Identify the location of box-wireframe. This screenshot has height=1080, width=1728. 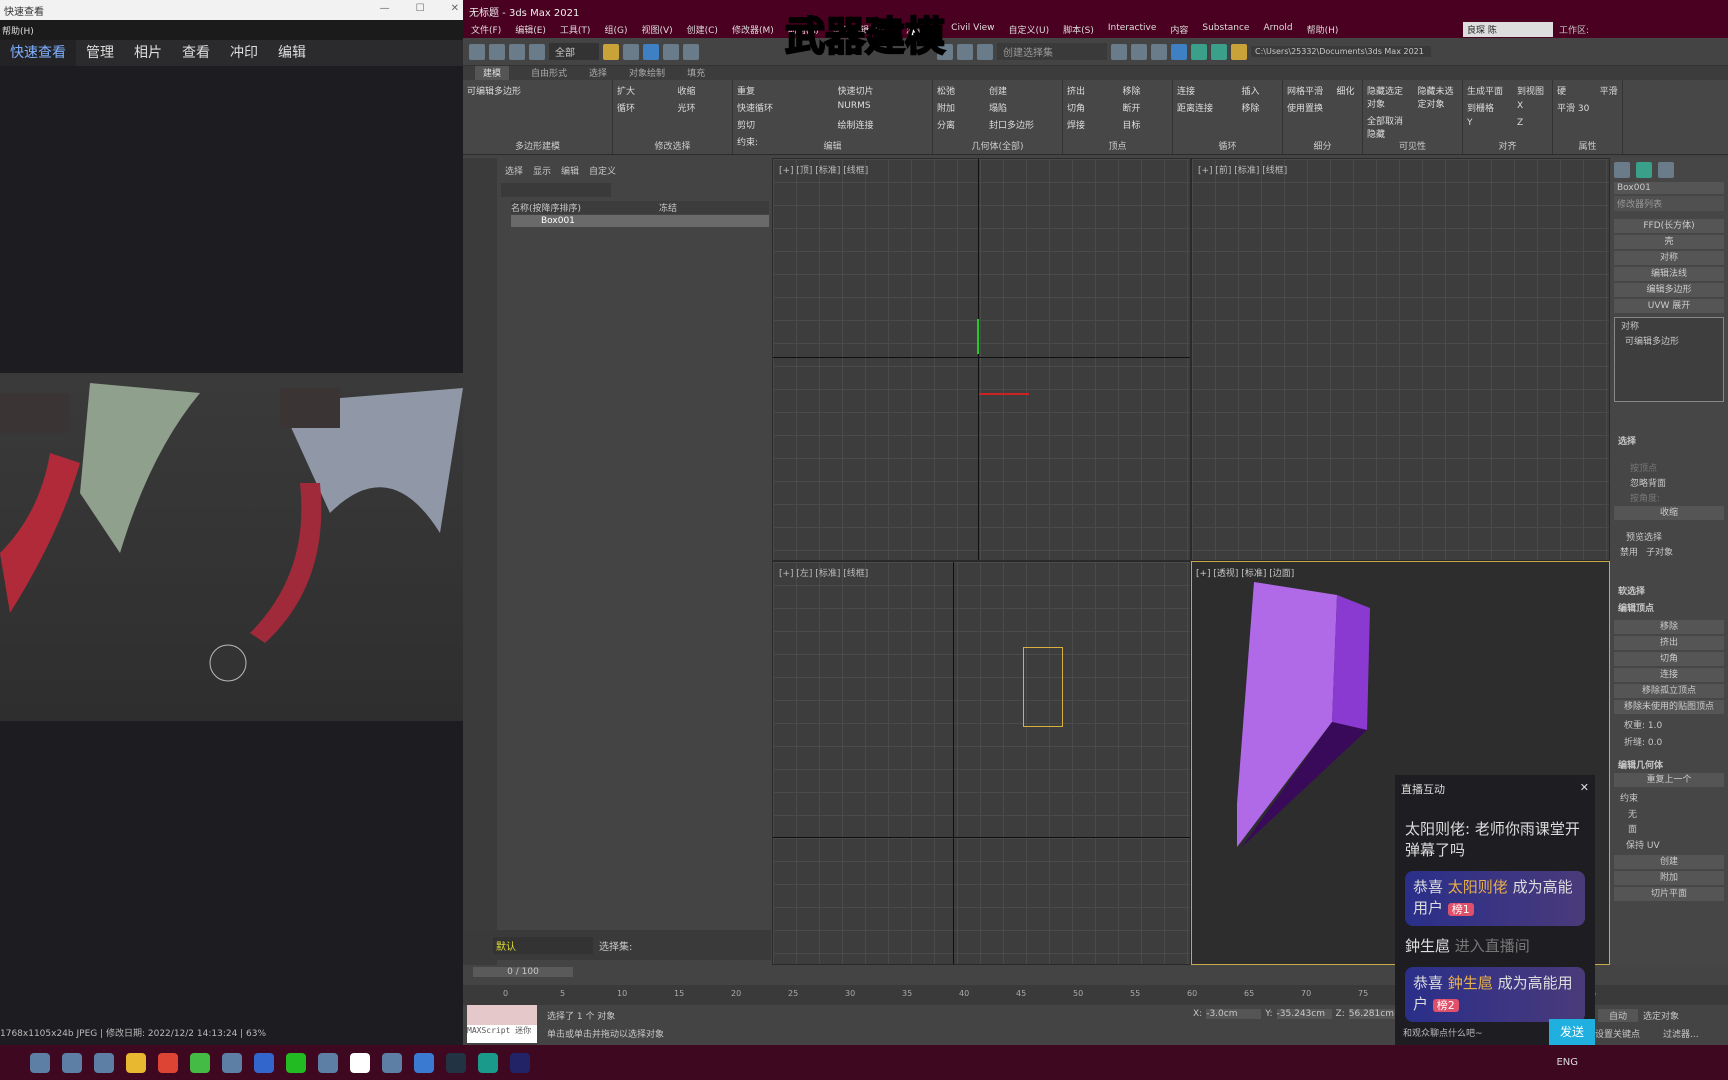
(1043, 687).